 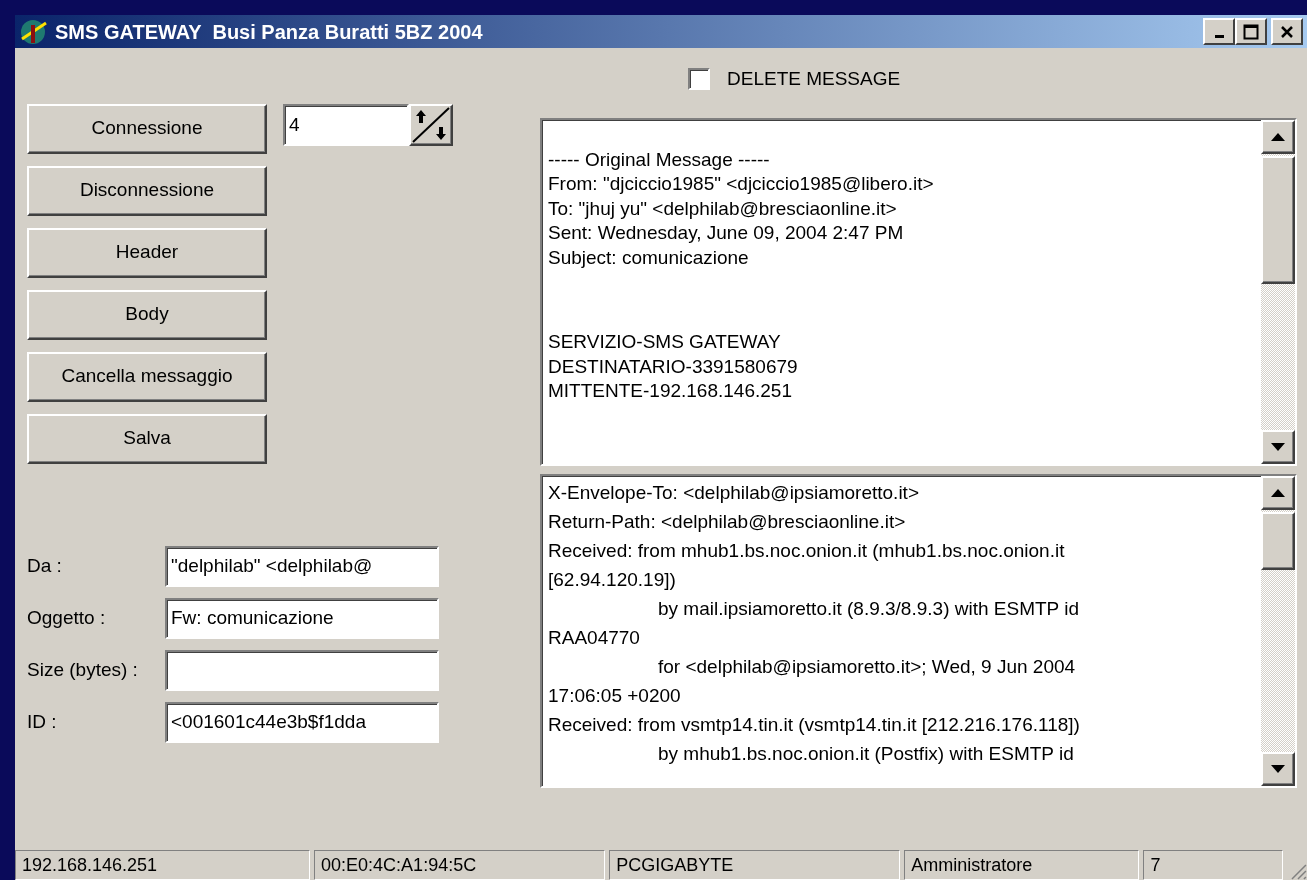 I want to click on window-title: SMS GATEWAY Busi Panza Buratti 5BZ 2004, so click(x=269, y=32).